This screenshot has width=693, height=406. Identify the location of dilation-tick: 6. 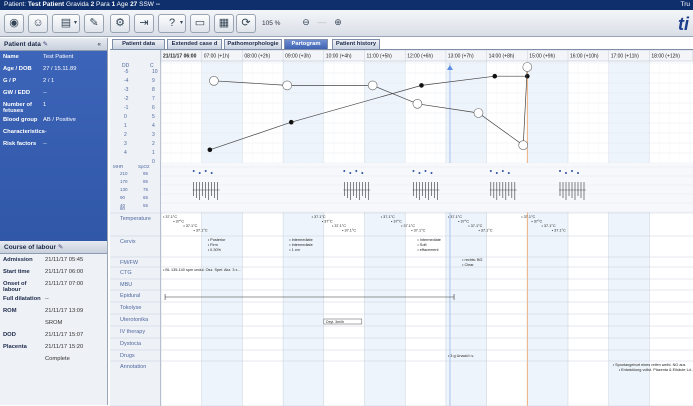
(153, 108).